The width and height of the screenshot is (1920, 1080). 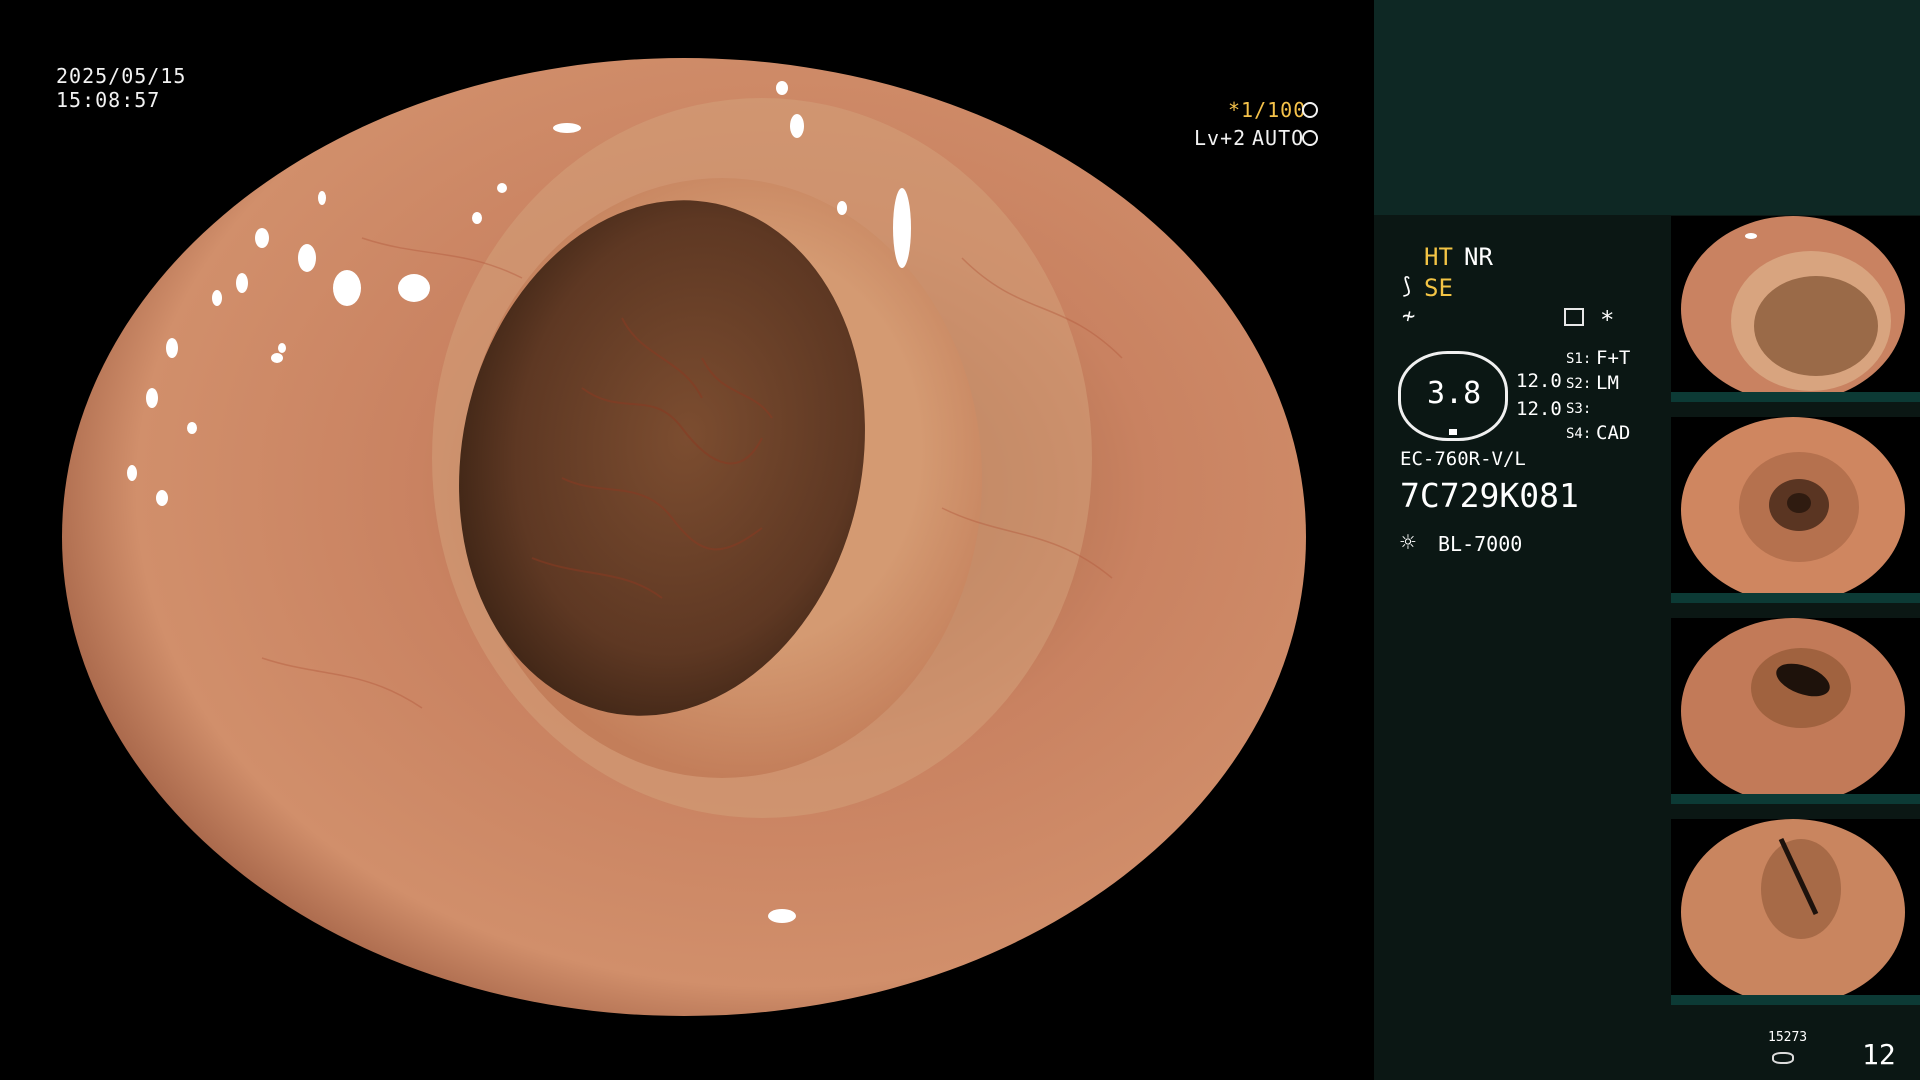 I want to click on scope-serial: 7C729K081, so click(x=1489, y=495).